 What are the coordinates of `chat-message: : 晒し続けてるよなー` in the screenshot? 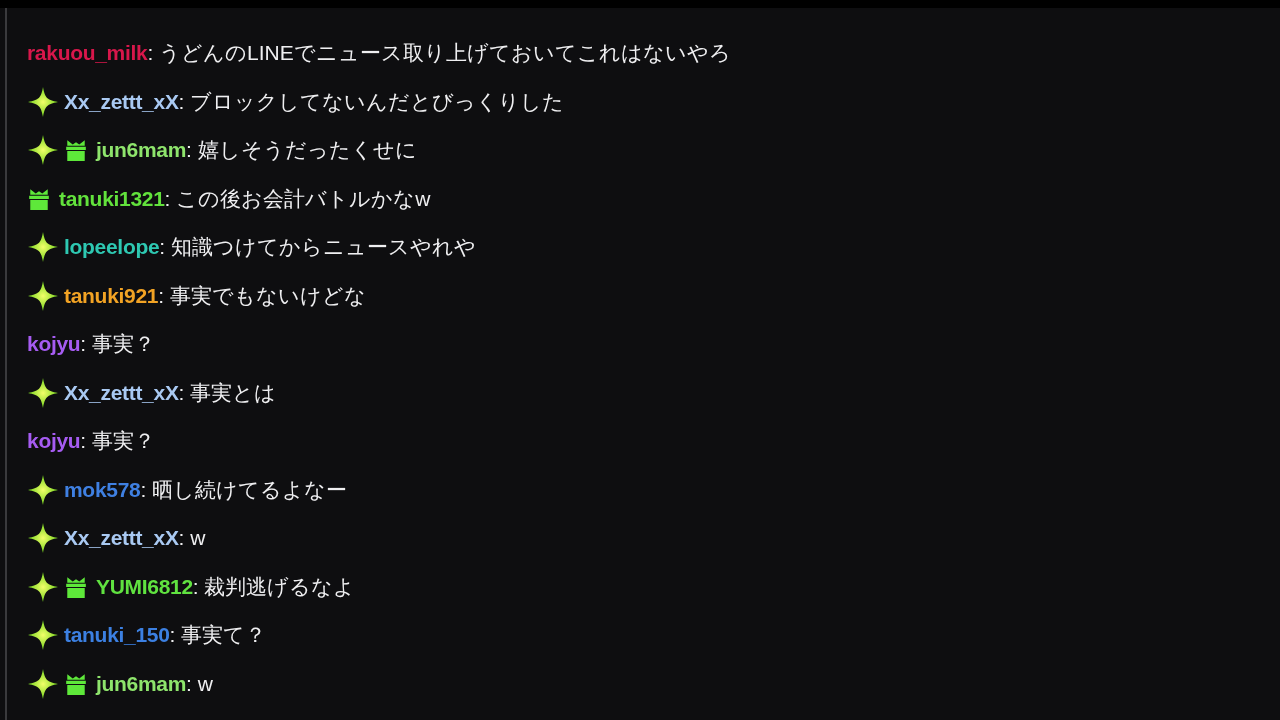 It's located at (244, 489).